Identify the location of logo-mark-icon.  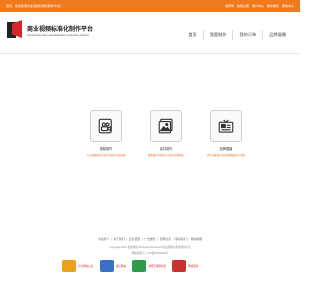
(15, 30).